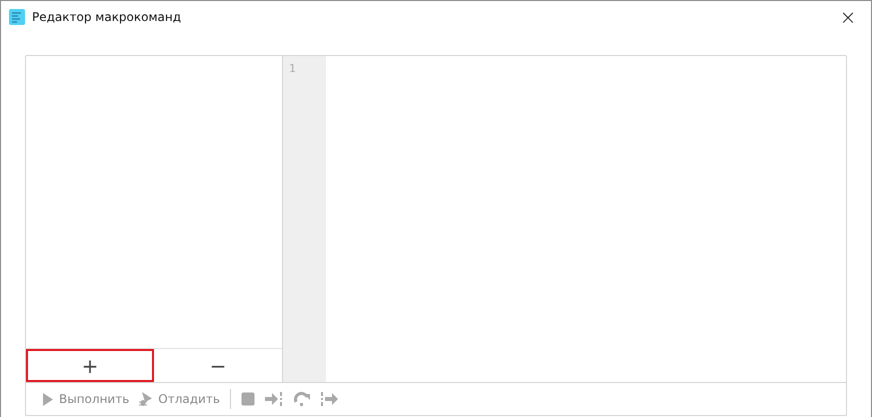 The image size is (872, 417). I want to click on close-button: ×, so click(848, 16).